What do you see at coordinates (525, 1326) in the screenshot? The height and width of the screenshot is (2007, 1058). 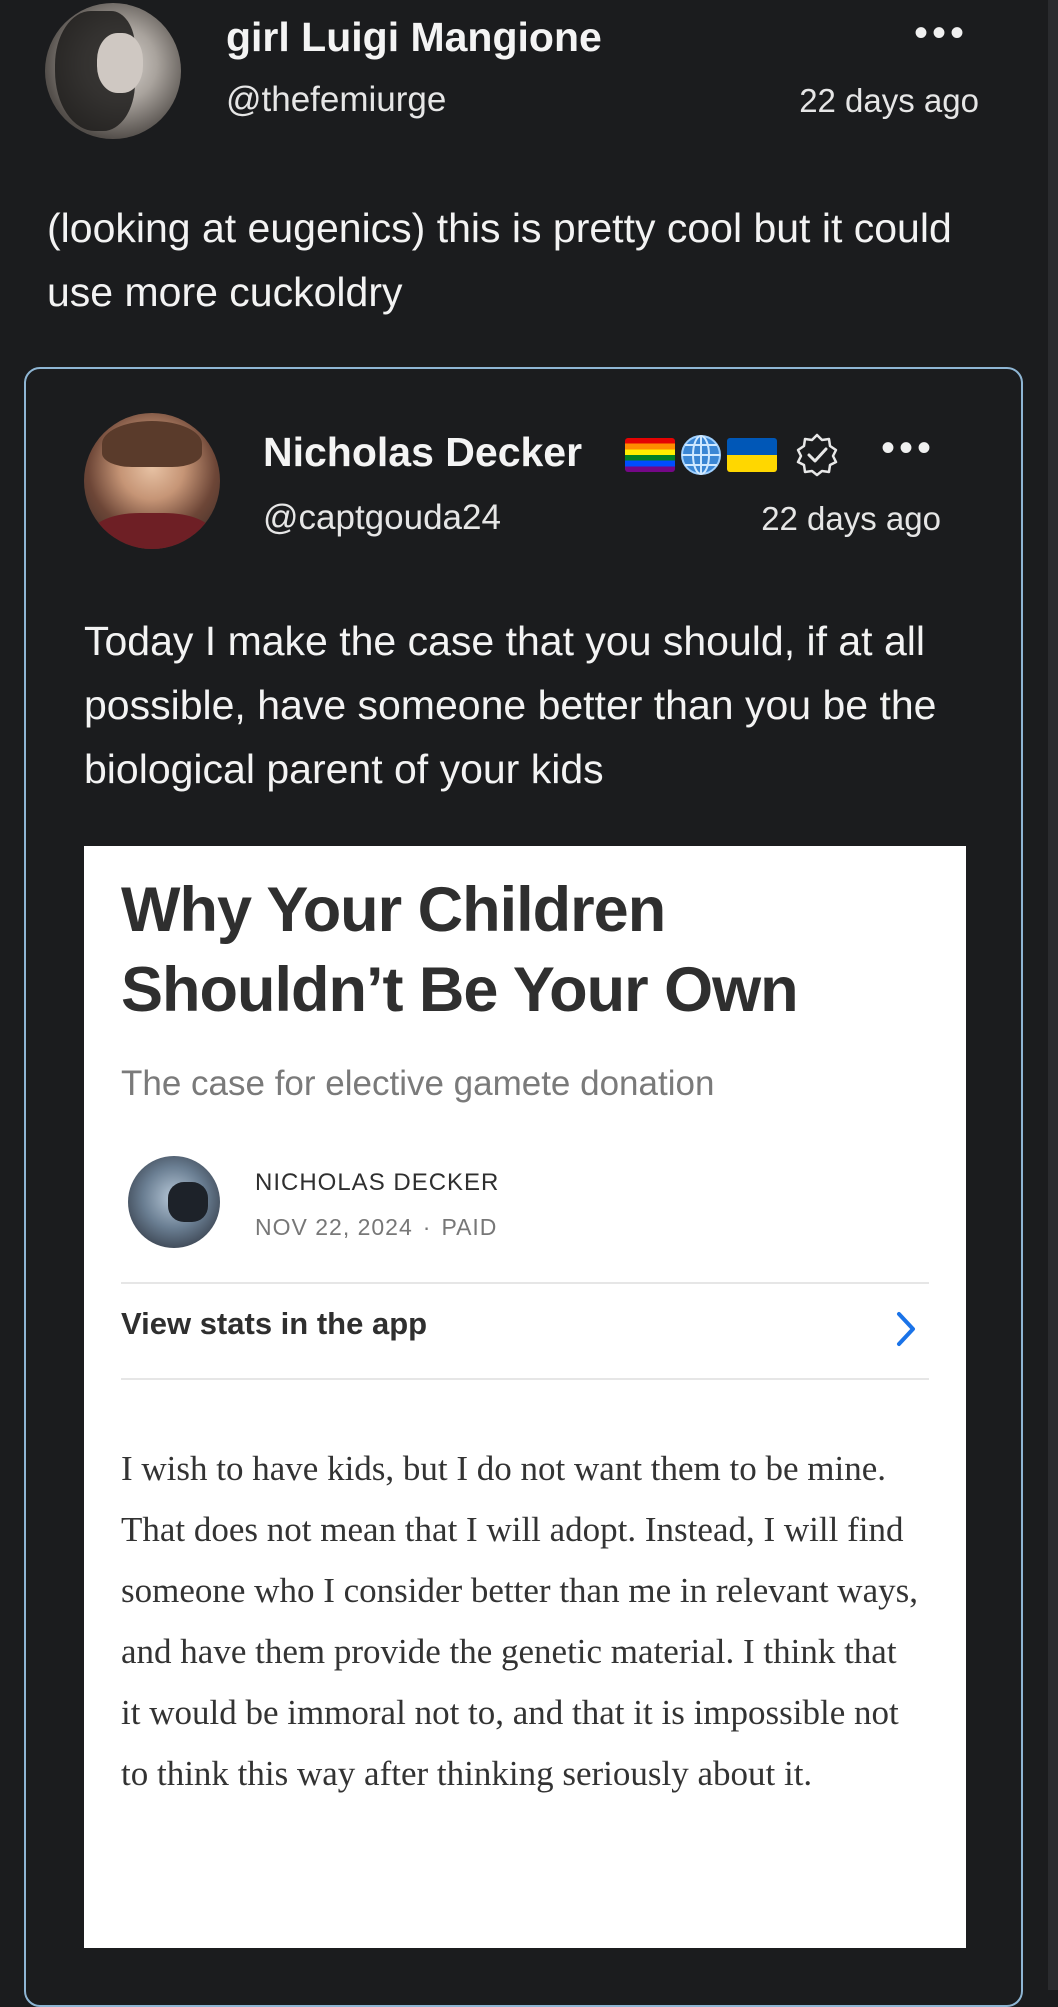 I see `view-stats-row: View stats in the app` at bounding box center [525, 1326].